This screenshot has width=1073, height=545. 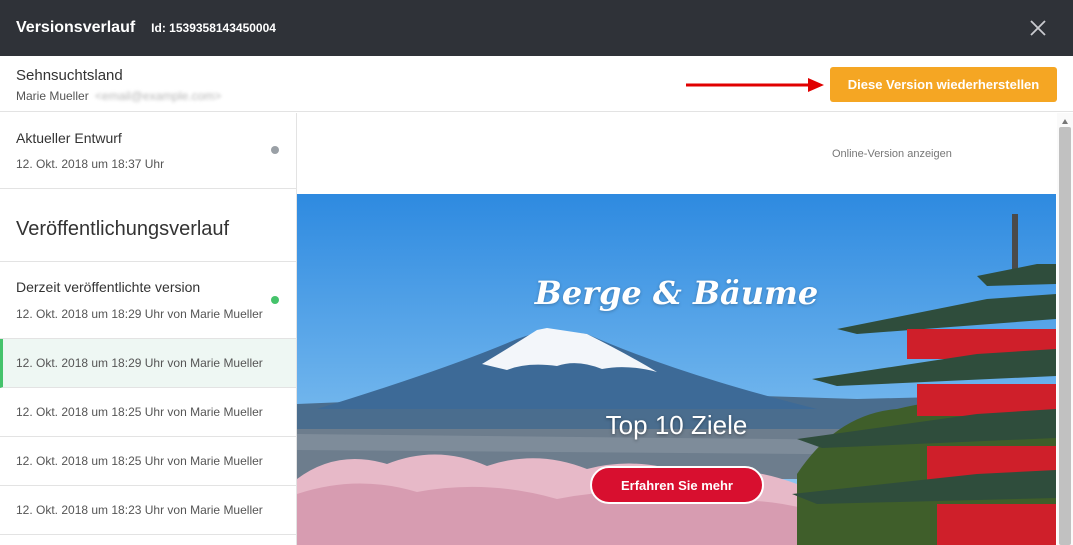 What do you see at coordinates (52, 96) in the screenshot?
I see `author-name: Marie Mueller` at bounding box center [52, 96].